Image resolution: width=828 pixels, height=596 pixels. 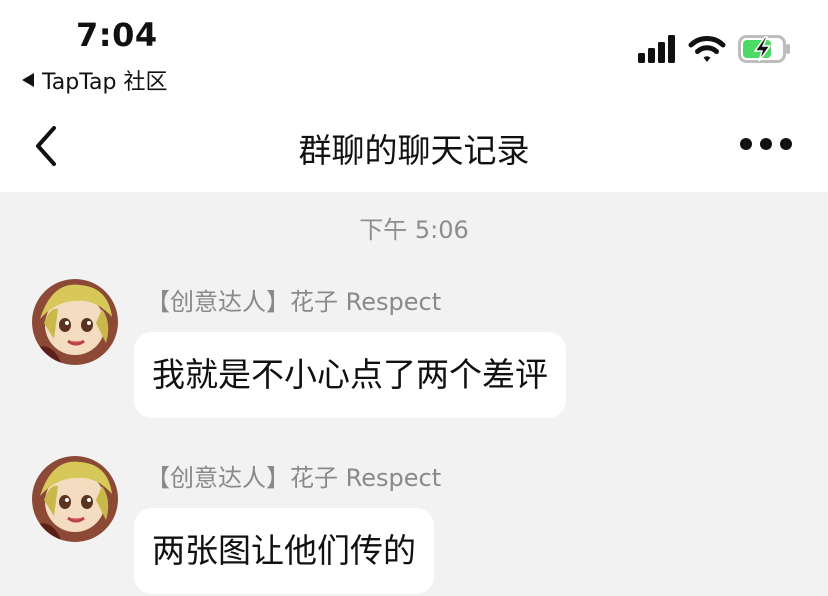 What do you see at coordinates (764, 49) in the screenshot?
I see `battery-charging-icon` at bounding box center [764, 49].